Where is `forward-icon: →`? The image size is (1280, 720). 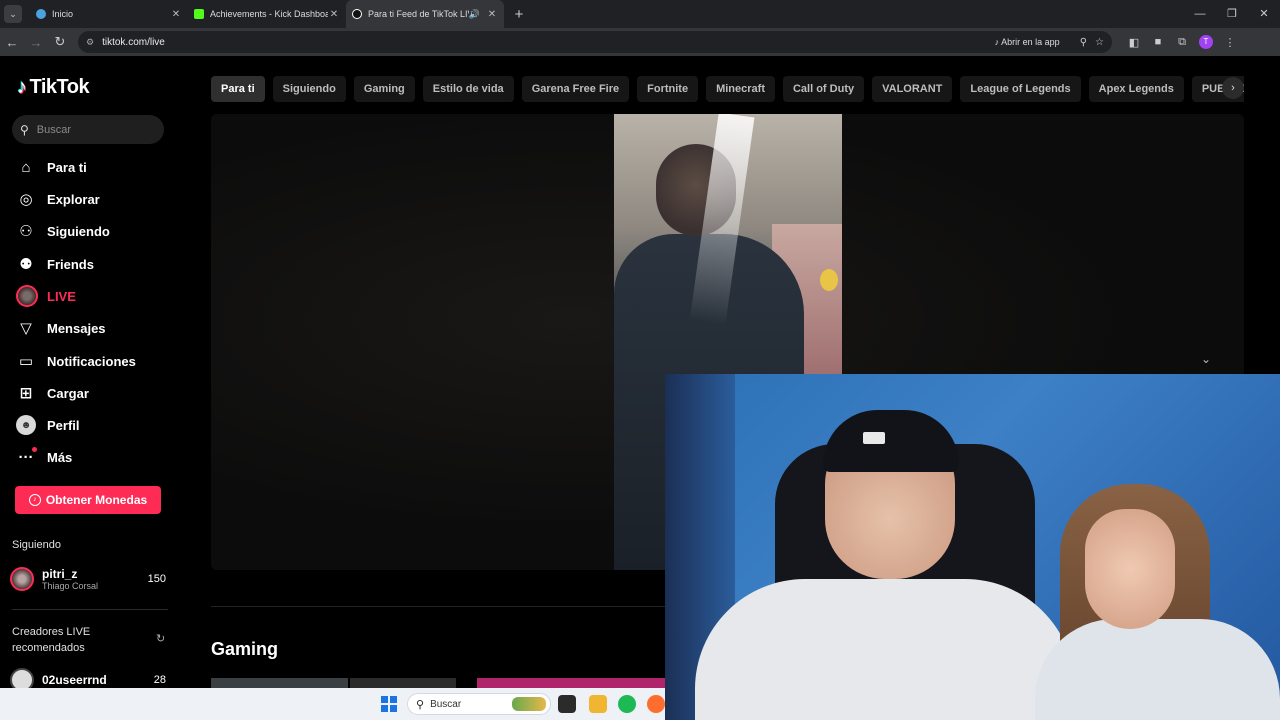
forward-icon: → is located at coordinates (36, 42).